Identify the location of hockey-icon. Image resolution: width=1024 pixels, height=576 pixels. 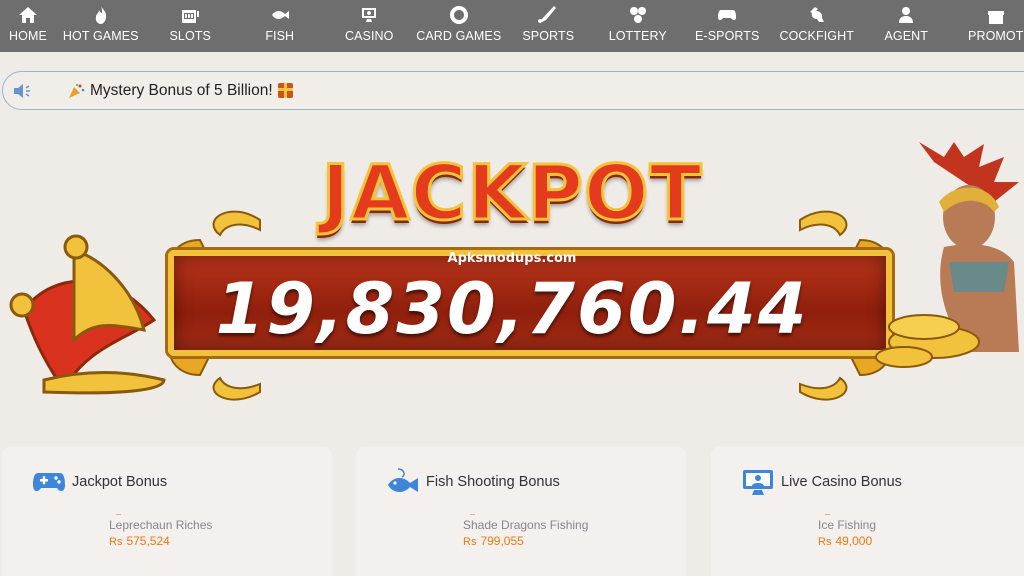
(548, 15).